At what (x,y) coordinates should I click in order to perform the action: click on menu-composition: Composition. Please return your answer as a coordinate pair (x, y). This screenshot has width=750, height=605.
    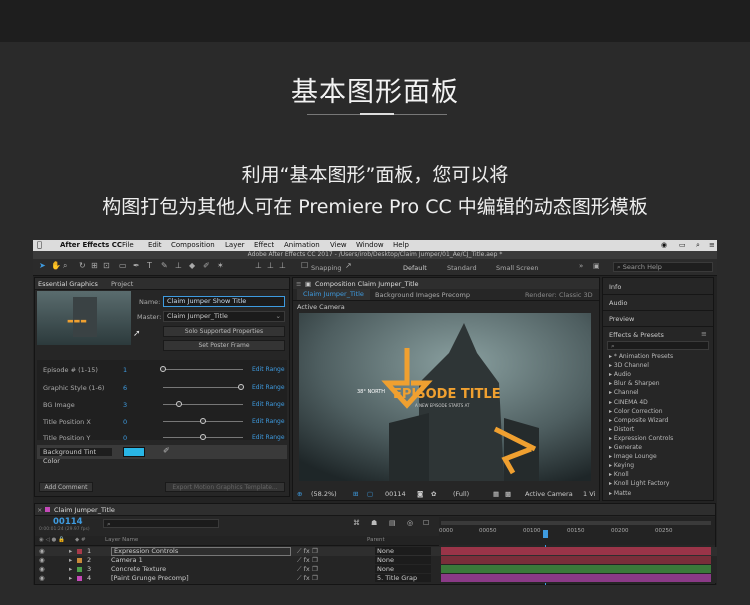
    Looking at the image, I should click on (193, 245).